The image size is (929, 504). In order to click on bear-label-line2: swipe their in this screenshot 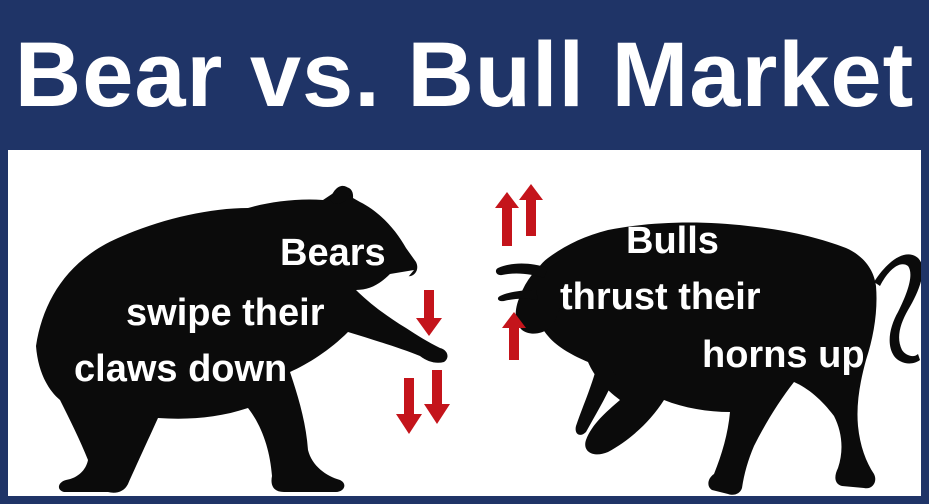, I will do `click(225, 313)`.